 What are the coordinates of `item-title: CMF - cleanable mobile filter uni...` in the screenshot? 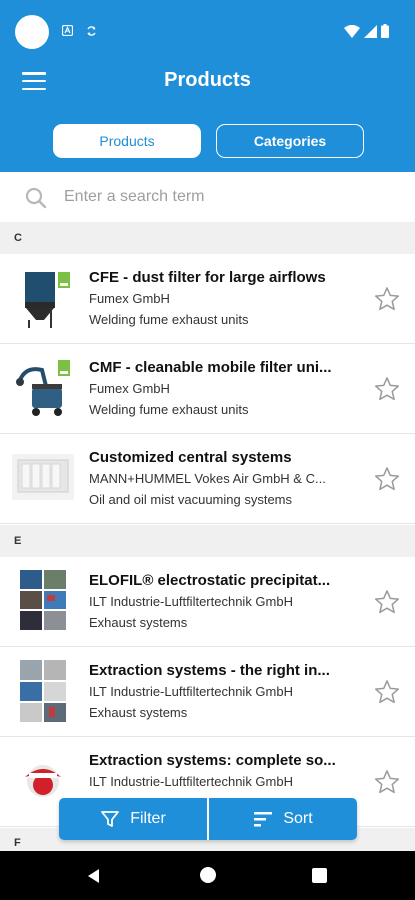 It's located at (210, 367).